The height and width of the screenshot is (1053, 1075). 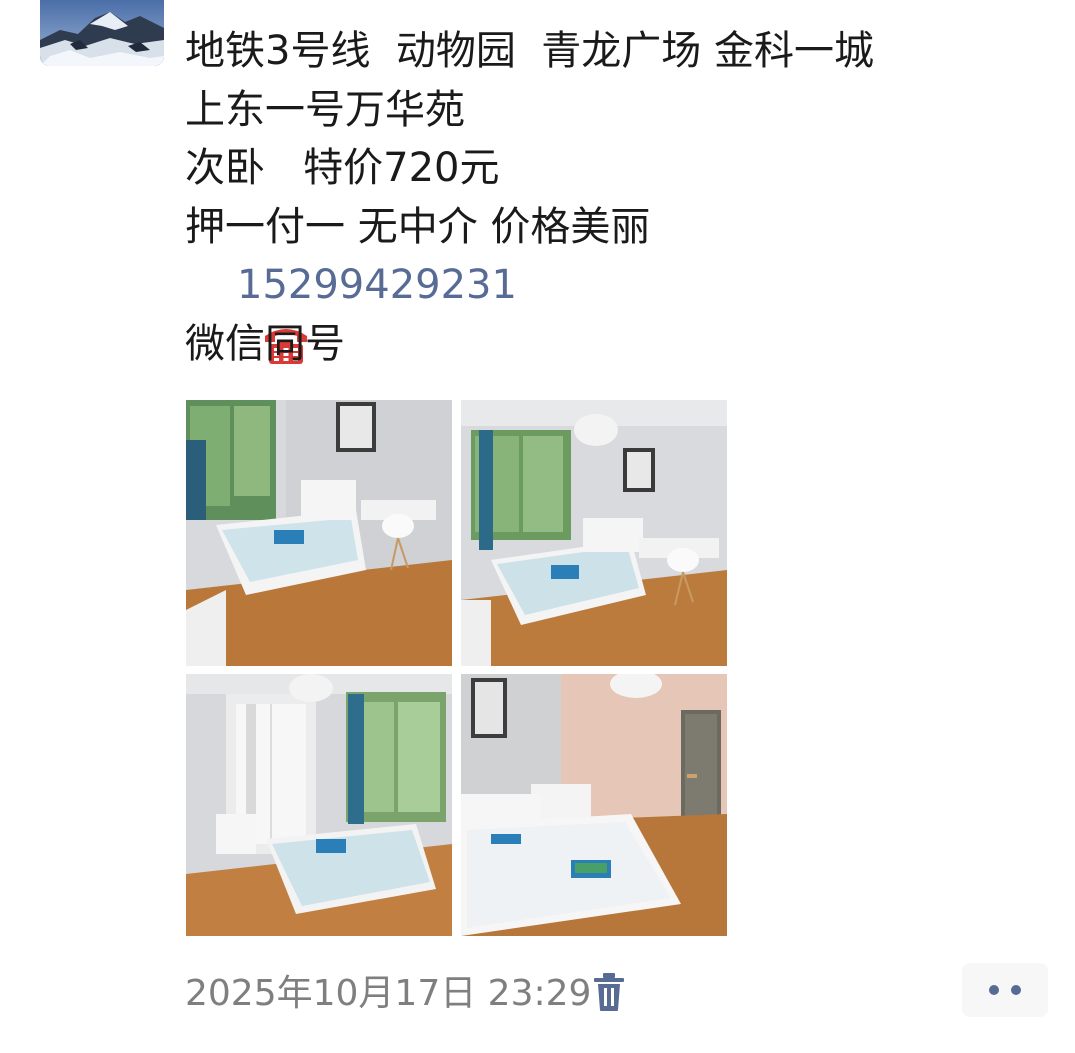 I want to click on phone-icon, so click(x=246, y=312).